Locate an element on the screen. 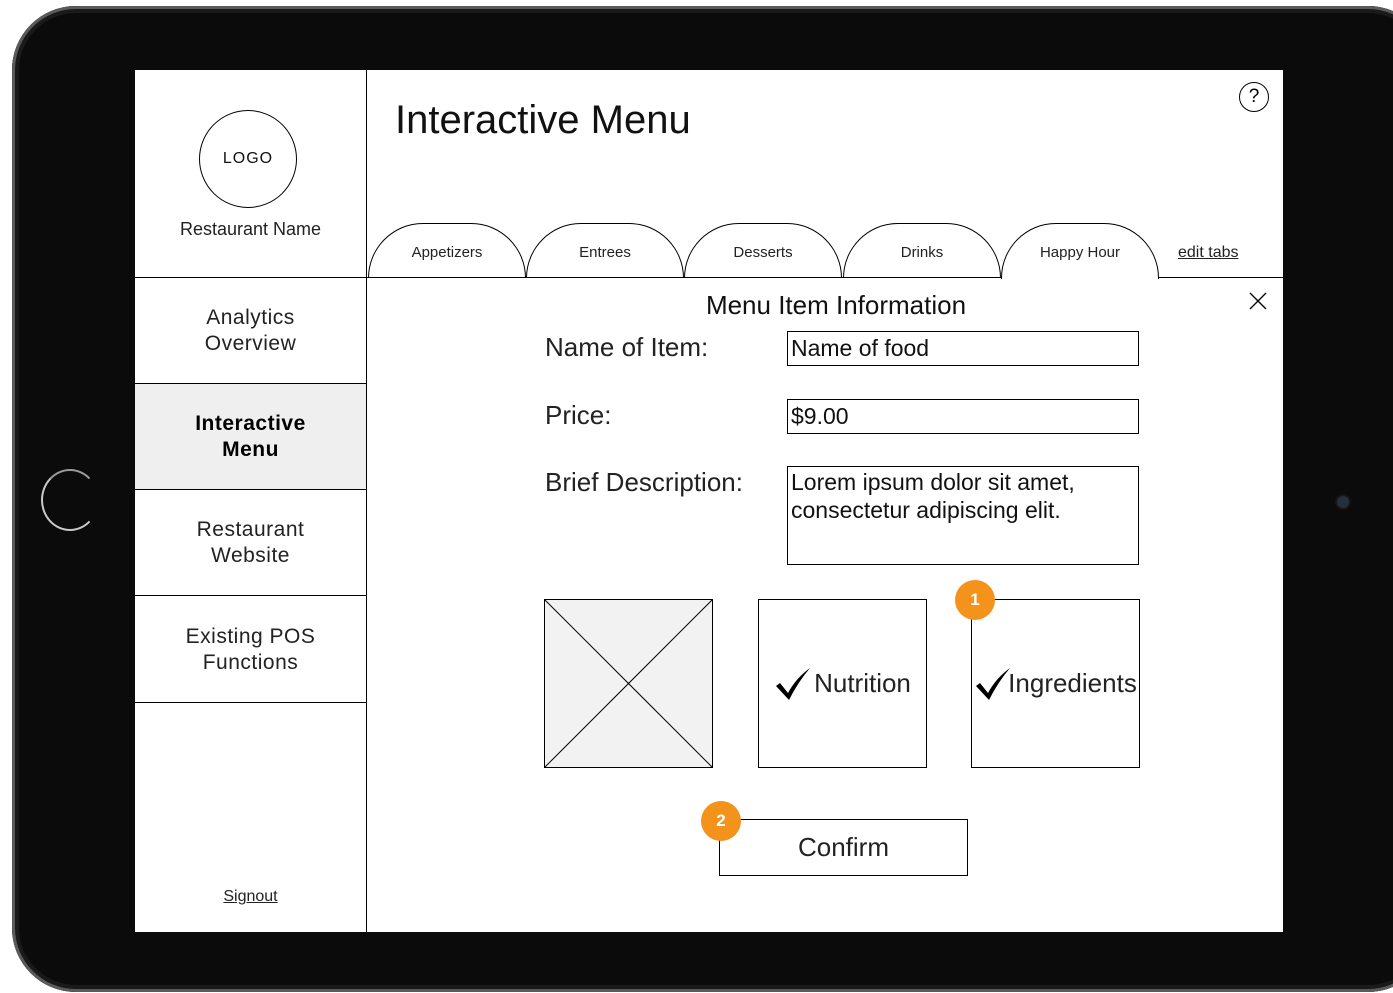 The height and width of the screenshot is (993, 1393). camera-icon is located at coordinates (1343, 502).